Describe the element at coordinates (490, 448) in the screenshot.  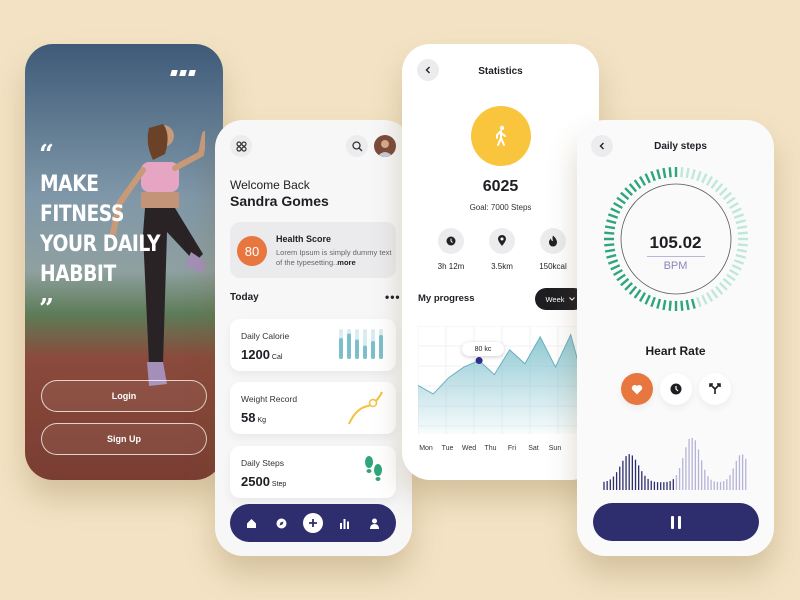
I see `x-tick-label: Thu` at that location.